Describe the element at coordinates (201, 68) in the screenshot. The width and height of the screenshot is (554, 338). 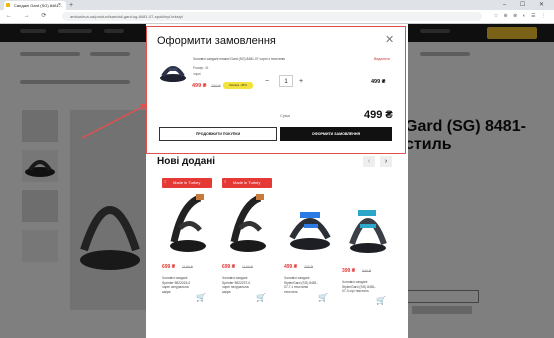
I see `cart-item-size: Розмір: 41` at that location.